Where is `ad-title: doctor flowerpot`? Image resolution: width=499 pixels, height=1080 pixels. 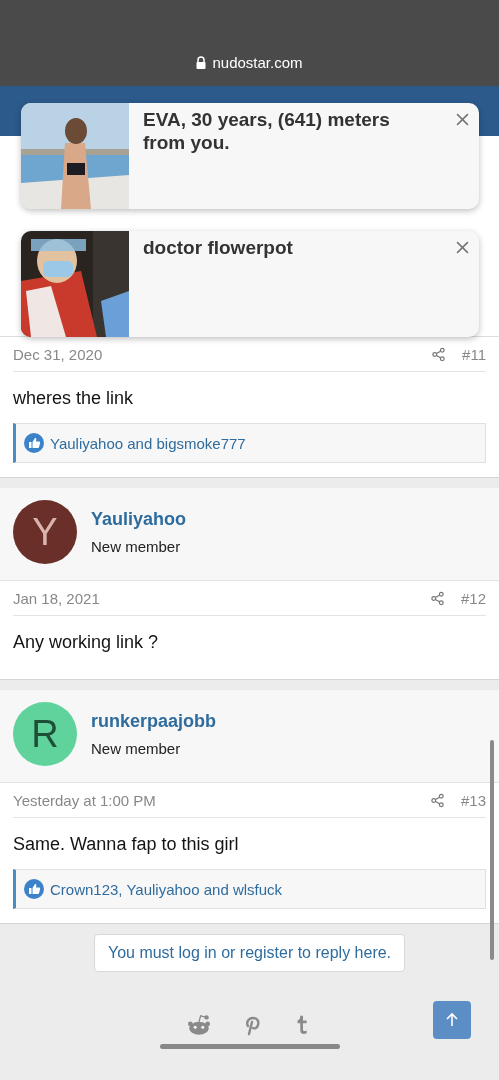
ad-title: doctor flowerpot is located at coordinates (239, 245).